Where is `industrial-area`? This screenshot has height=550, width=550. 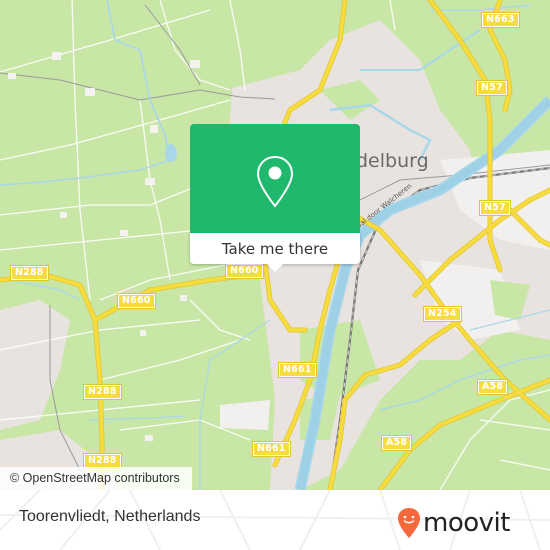
industrial-area is located at coordinates (245, 415).